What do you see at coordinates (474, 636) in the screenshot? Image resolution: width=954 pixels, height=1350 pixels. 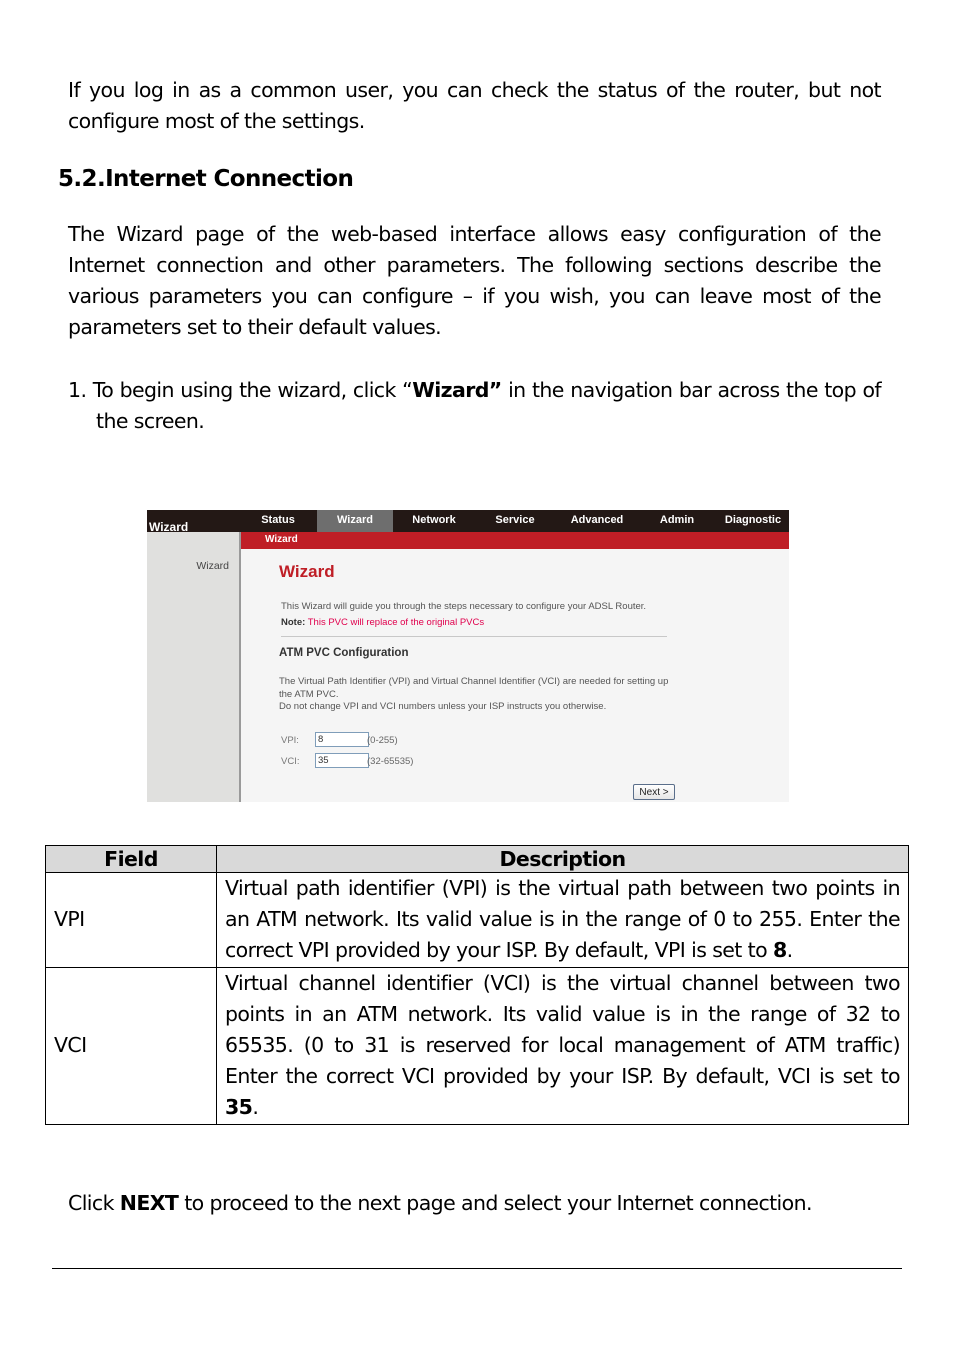 I see `divider` at bounding box center [474, 636].